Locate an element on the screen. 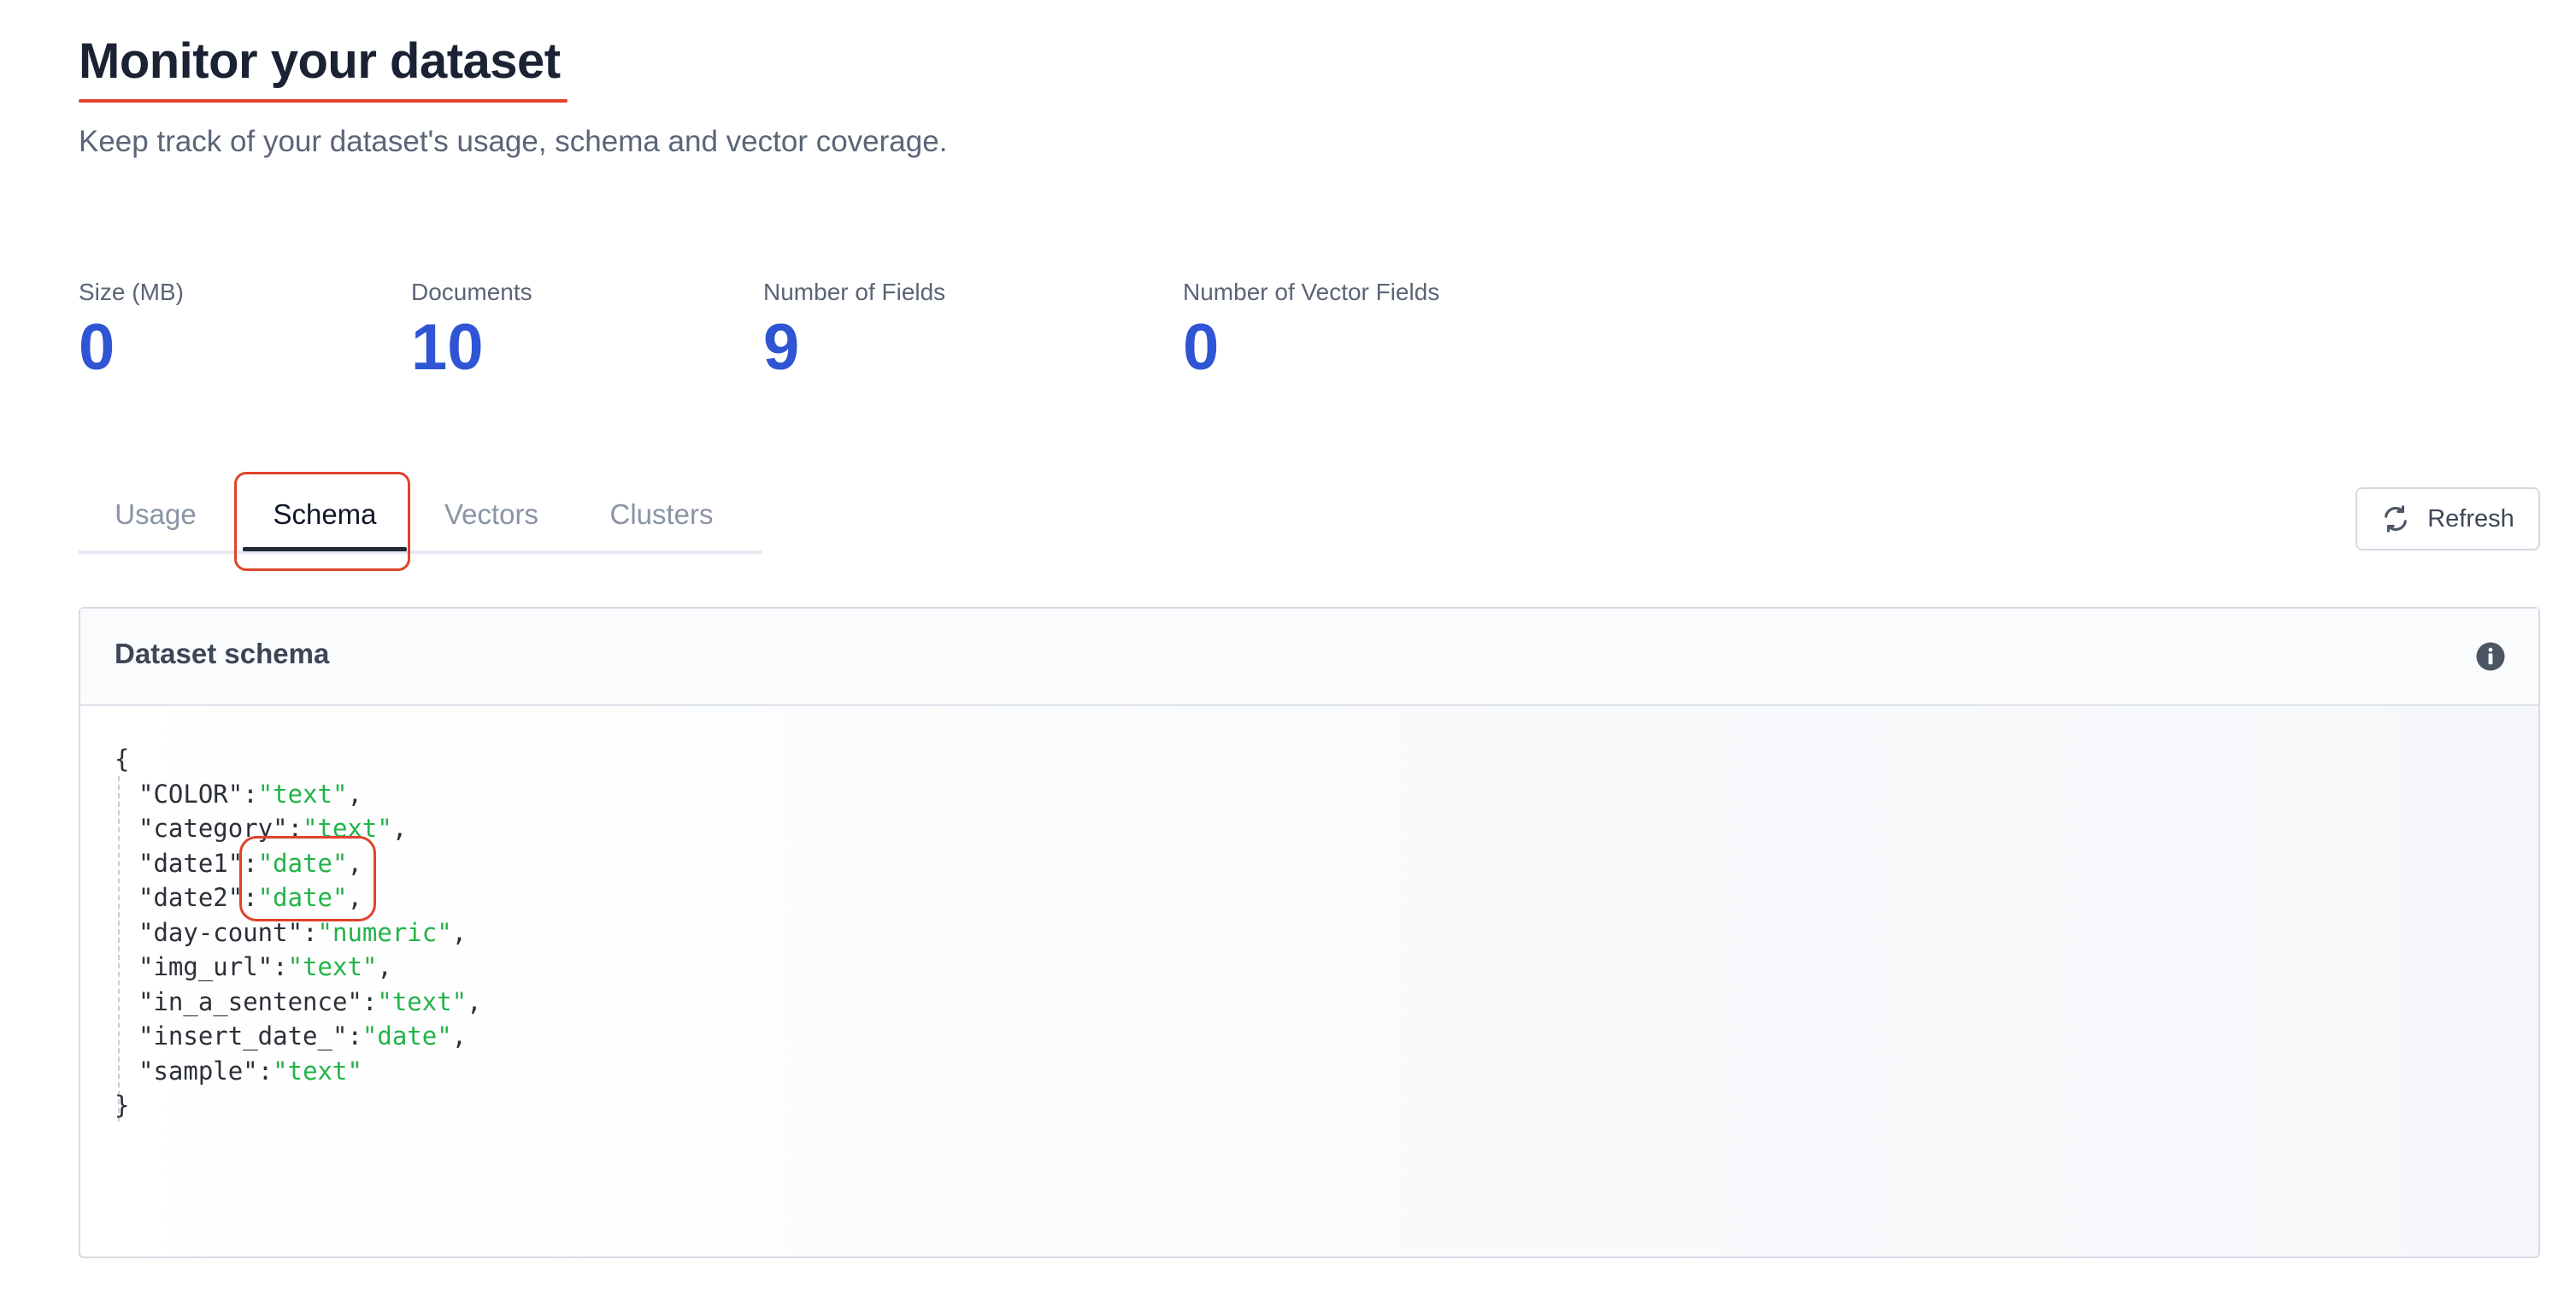  stat-number-of-vector-fields: Number of Vector Fields 0 is located at coordinates (1311, 330).